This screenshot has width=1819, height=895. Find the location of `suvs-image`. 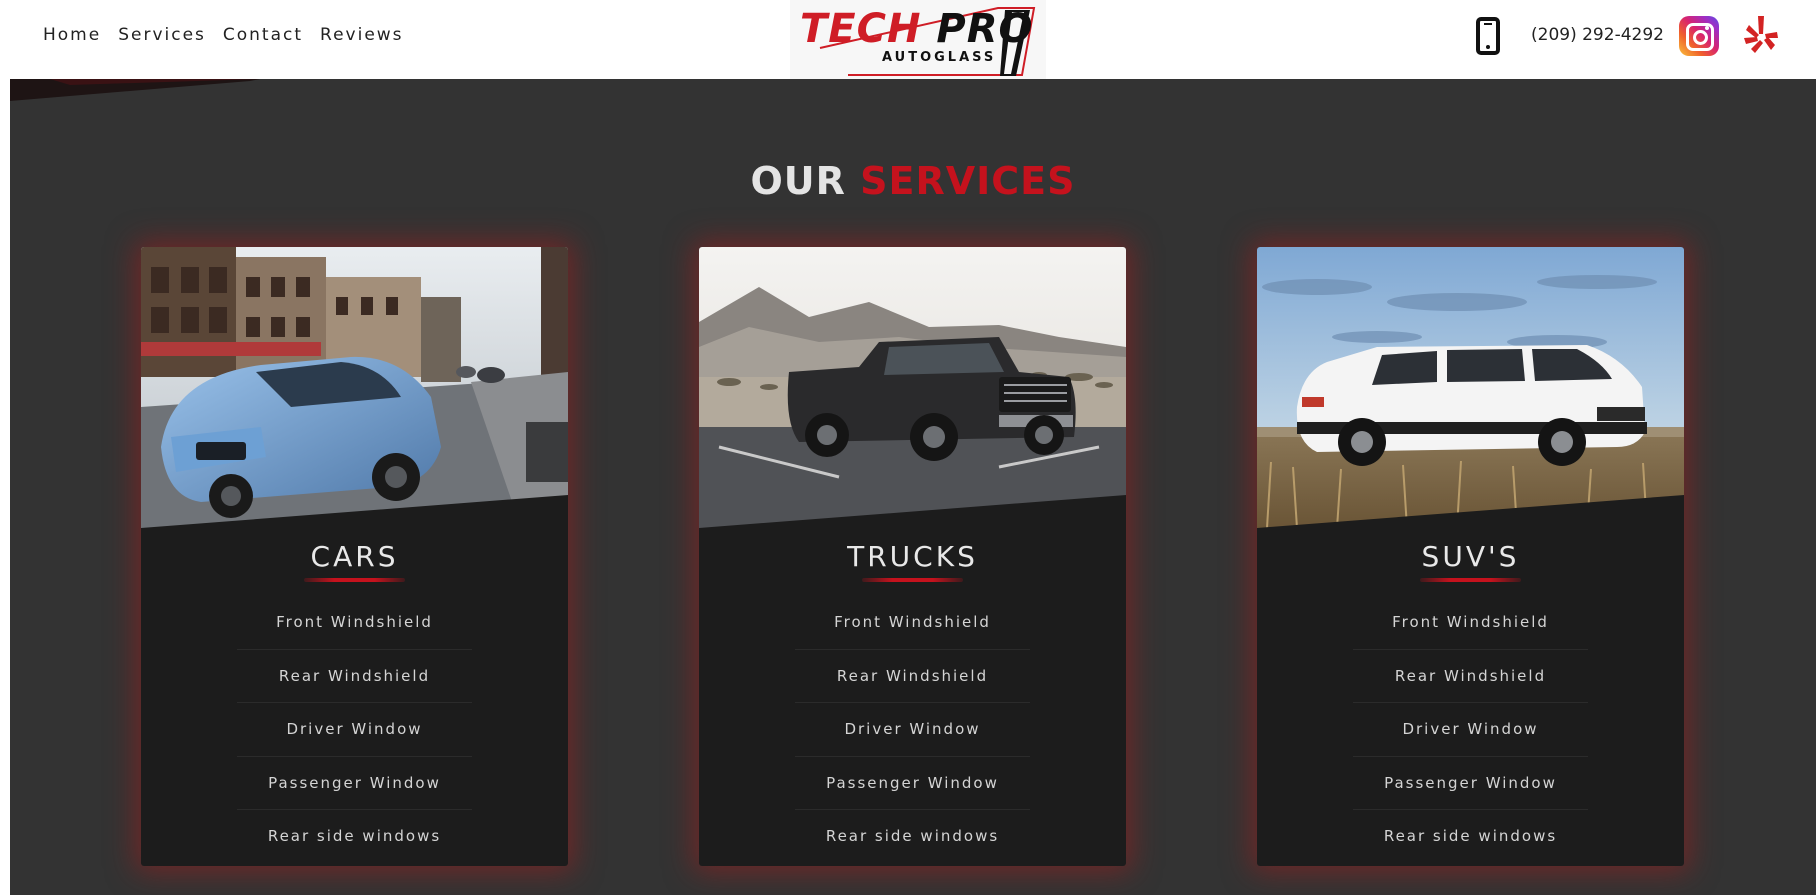

suvs-image is located at coordinates (1470, 387).